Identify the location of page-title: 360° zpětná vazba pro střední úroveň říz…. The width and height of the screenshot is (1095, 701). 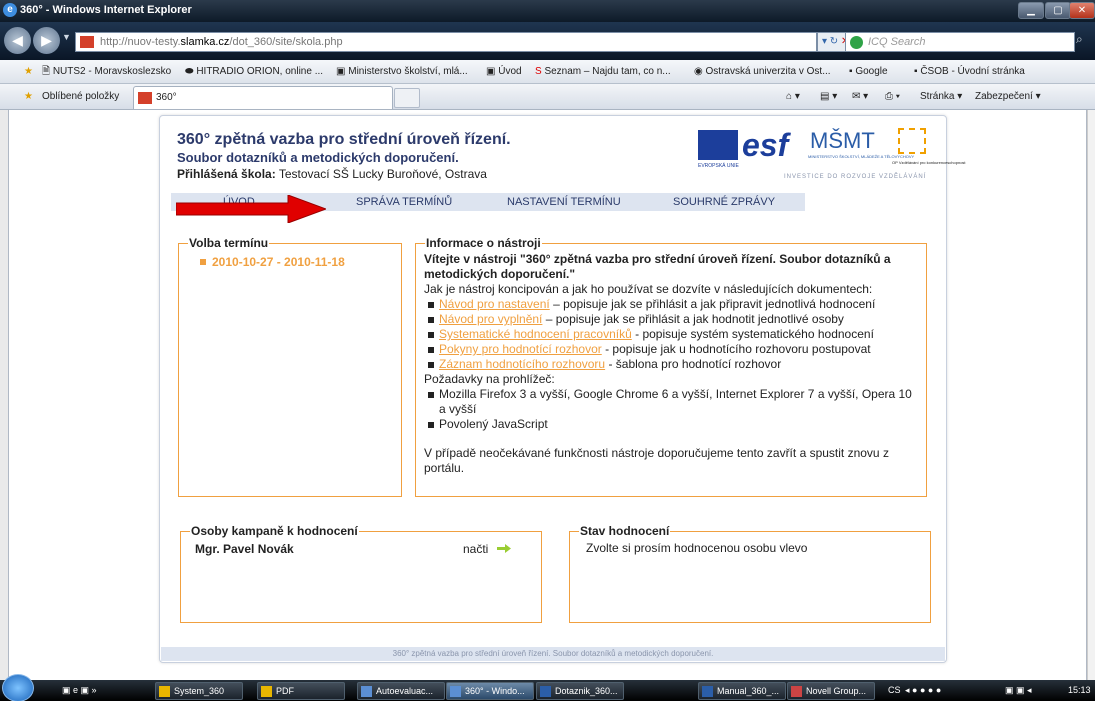
(344, 139).